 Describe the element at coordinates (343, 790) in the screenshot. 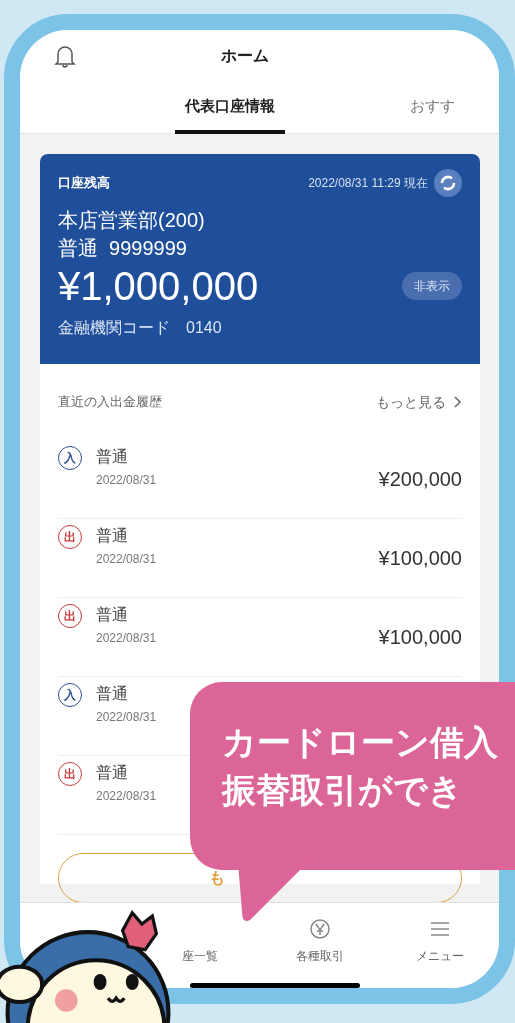

I see `bubble-text: 振替取引ができ` at that location.